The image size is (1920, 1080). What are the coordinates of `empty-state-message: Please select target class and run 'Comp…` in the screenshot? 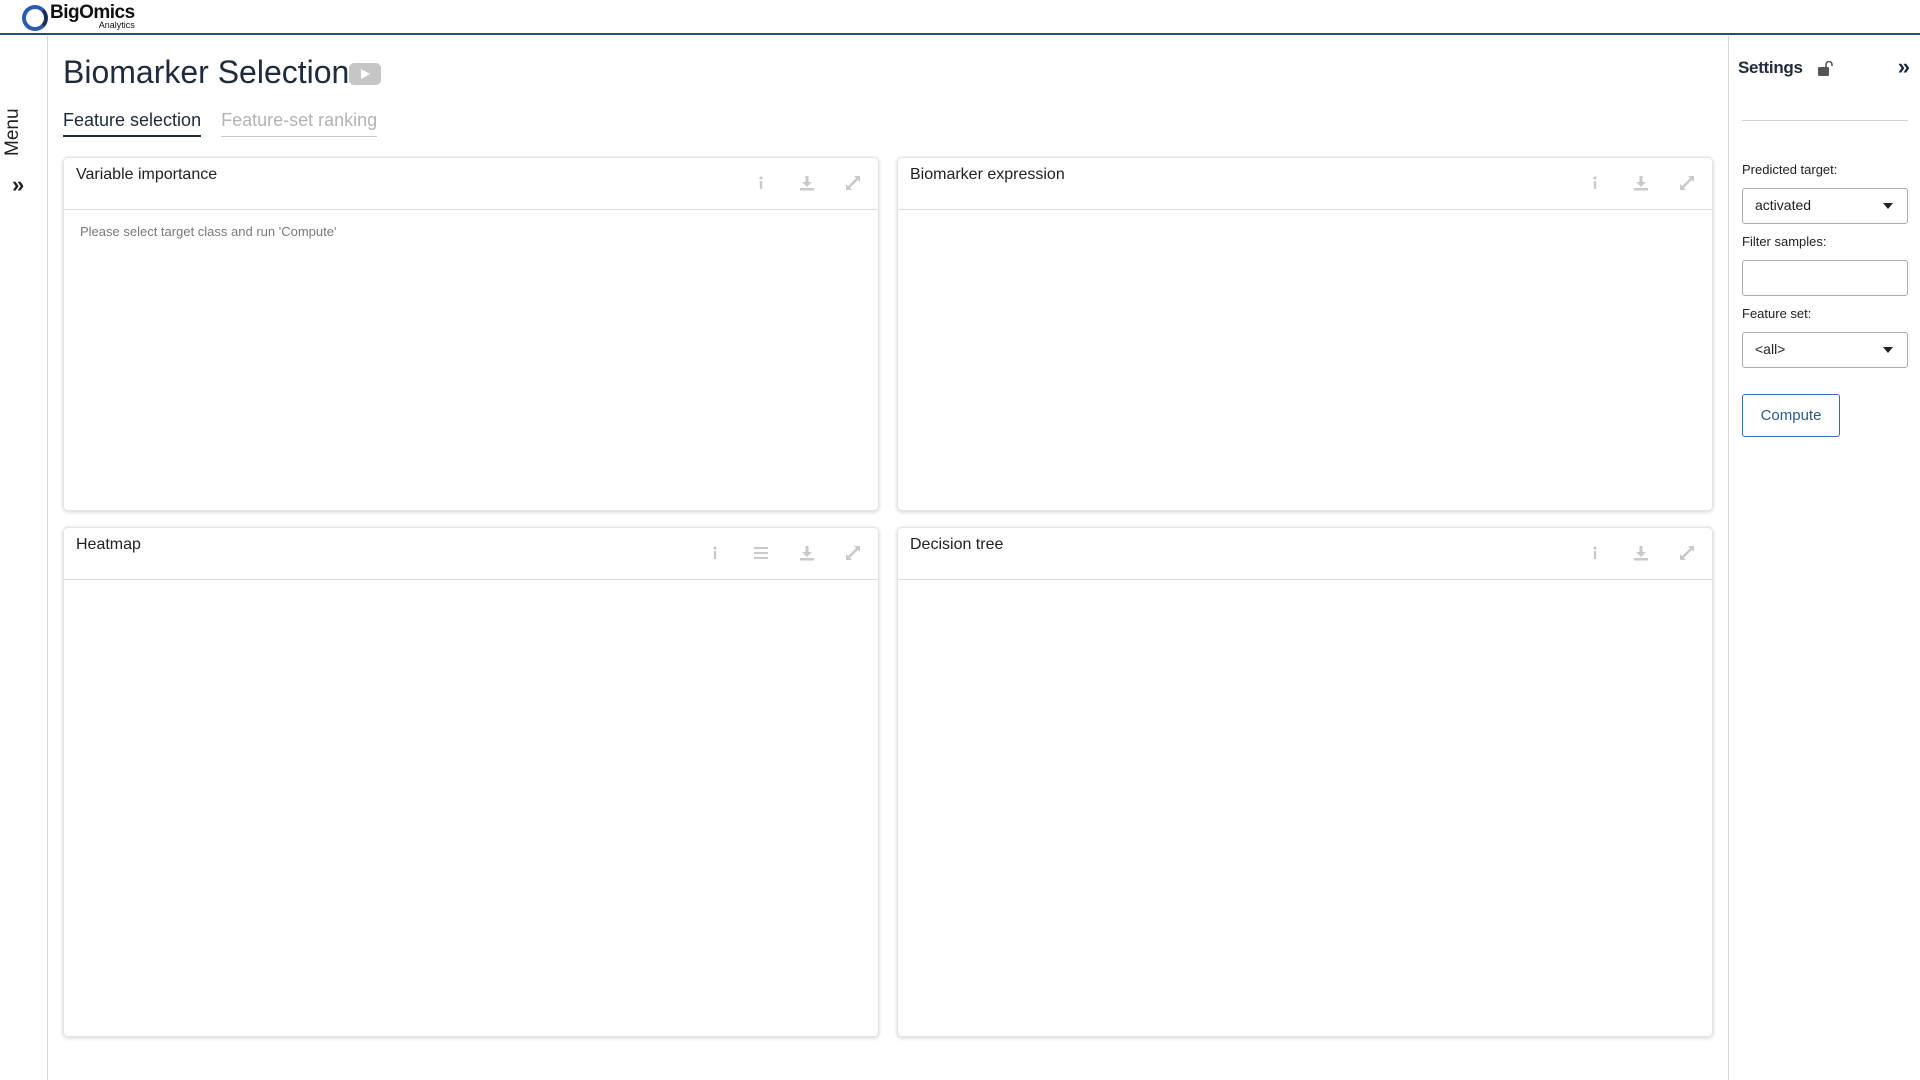 It's located at (208, 231).